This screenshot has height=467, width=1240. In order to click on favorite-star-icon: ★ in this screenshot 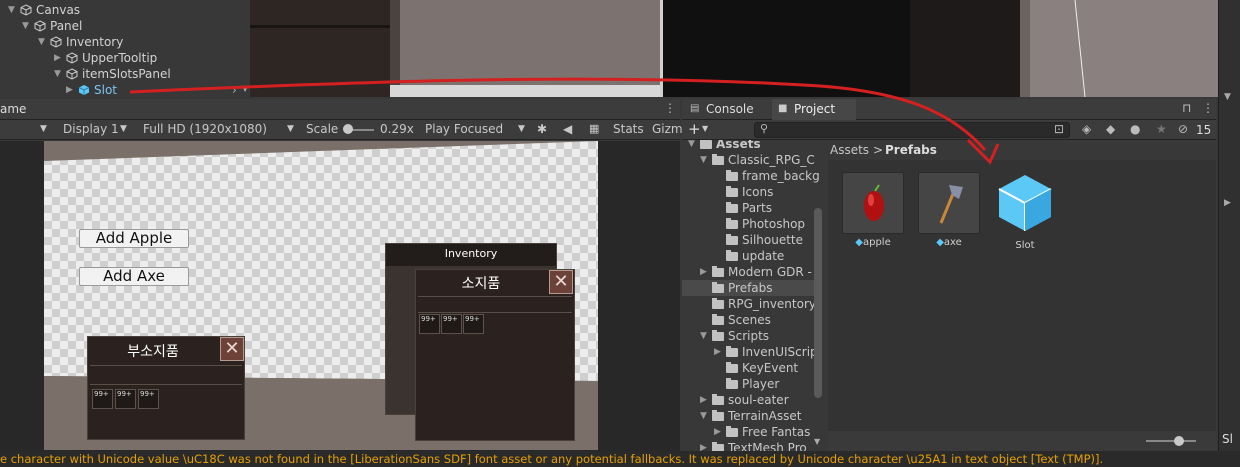, I will do `click(1161, 129)`.